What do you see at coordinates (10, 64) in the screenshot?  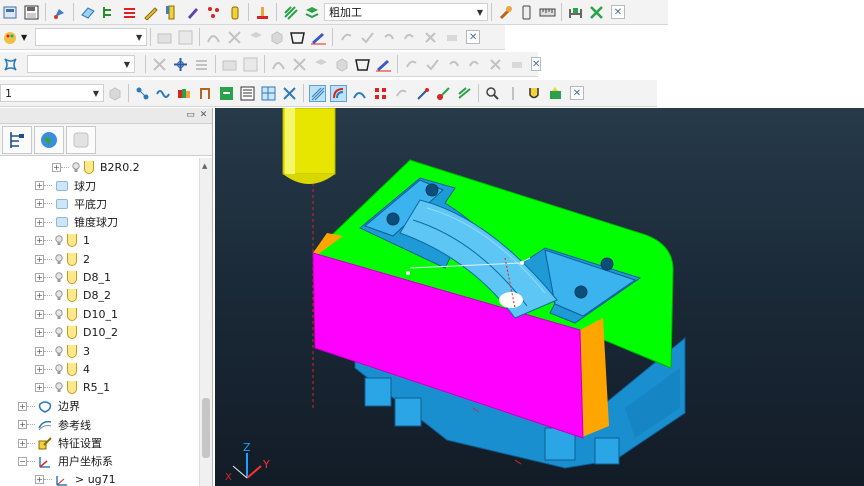 I see `star-icon` at bounding box center [10, 64].